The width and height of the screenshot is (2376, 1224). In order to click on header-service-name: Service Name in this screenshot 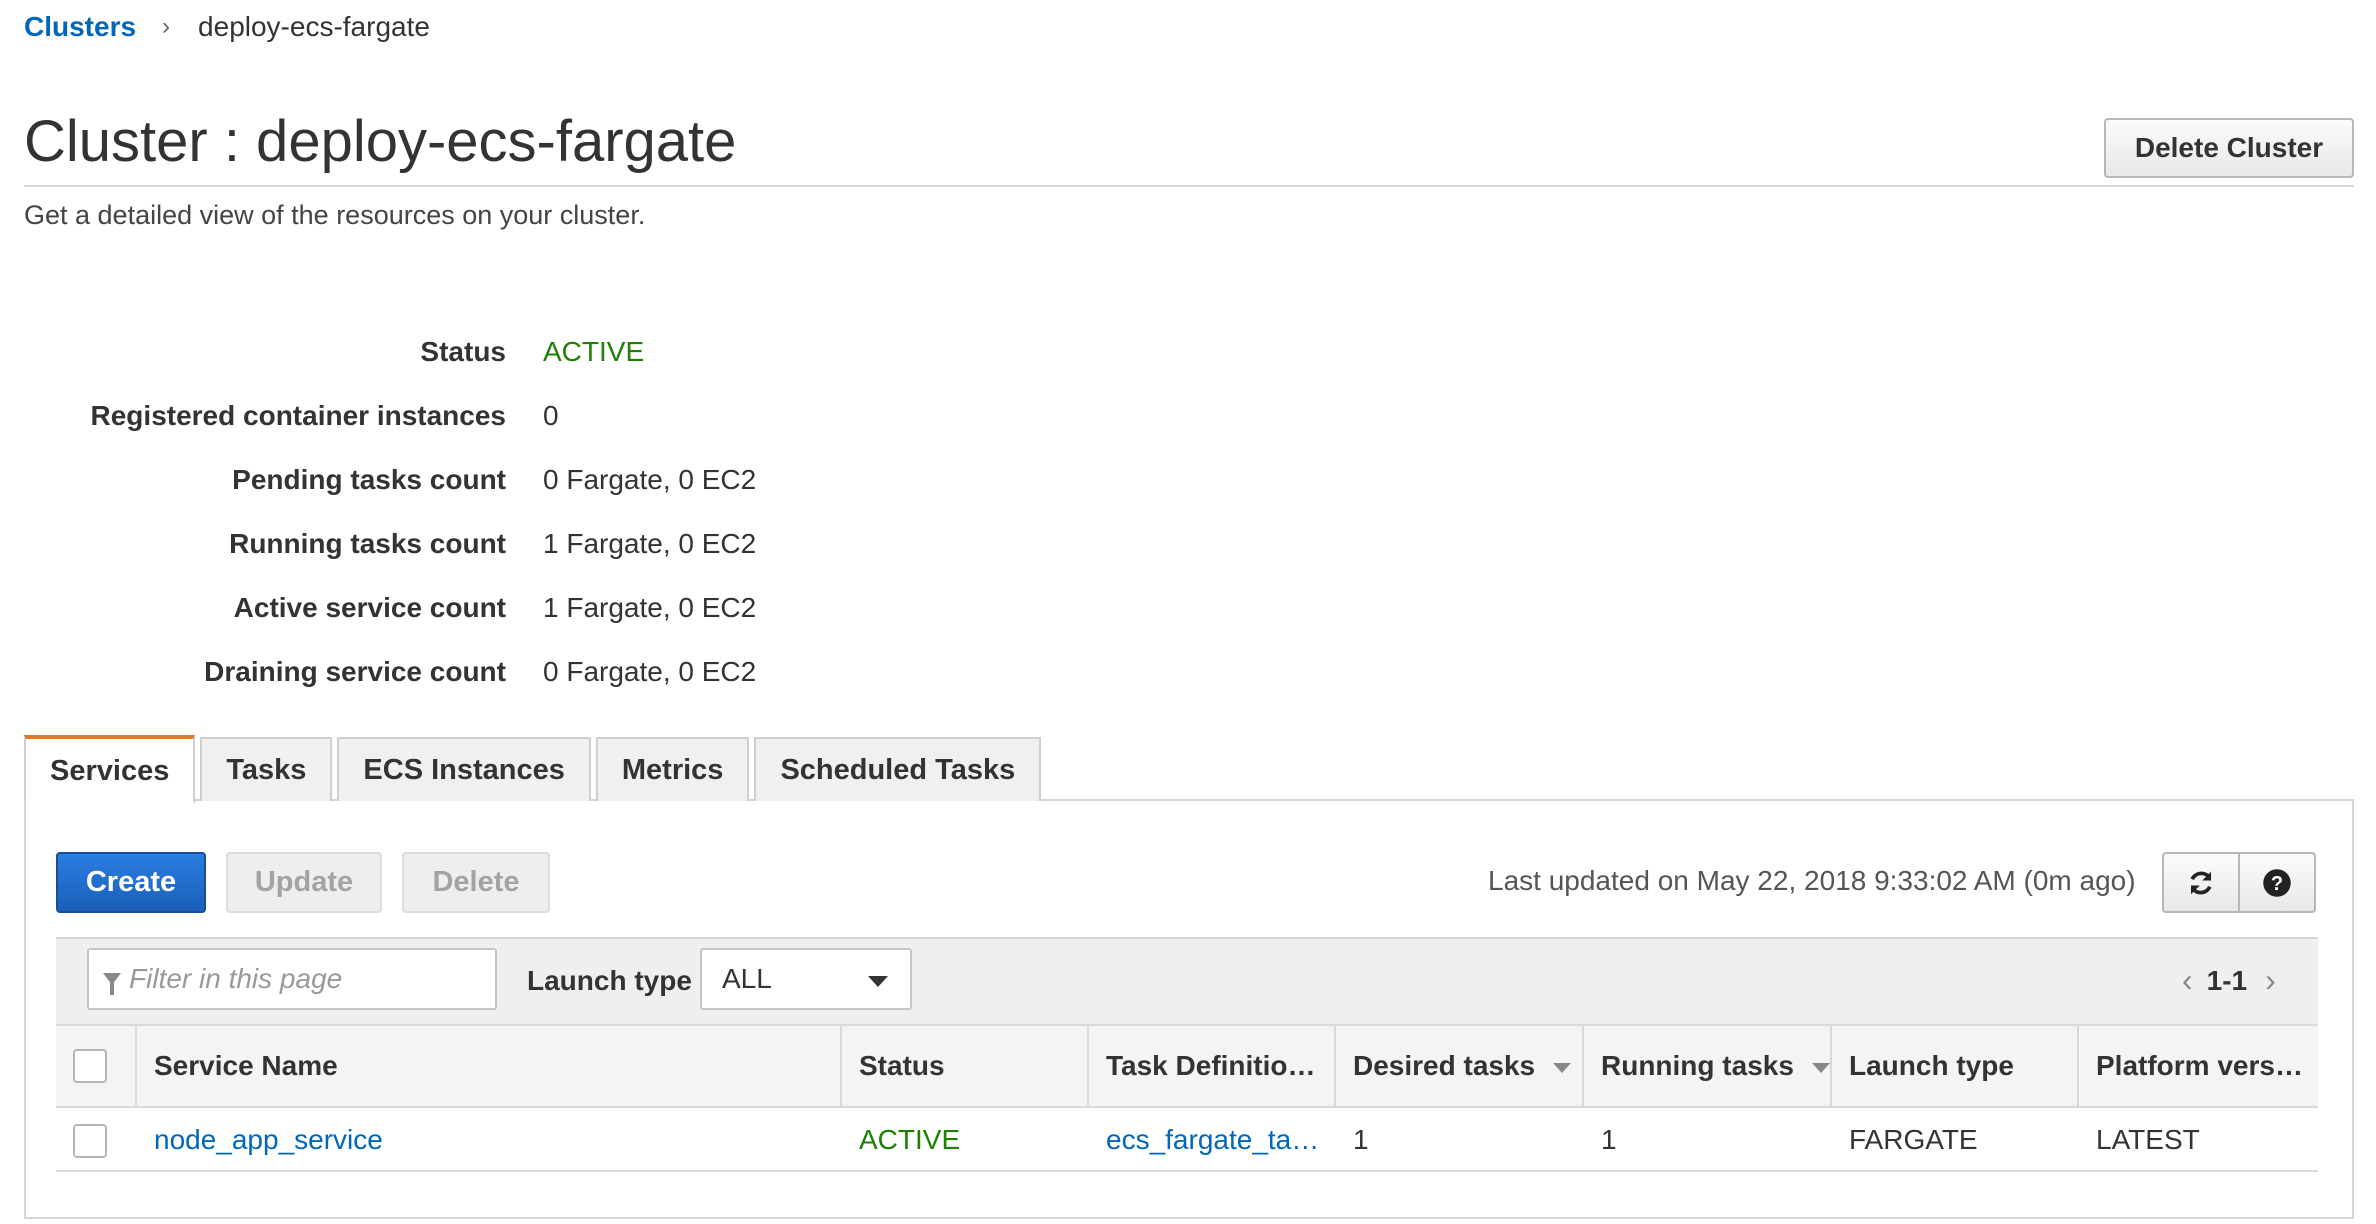, I will do `click(246, 1066)`.